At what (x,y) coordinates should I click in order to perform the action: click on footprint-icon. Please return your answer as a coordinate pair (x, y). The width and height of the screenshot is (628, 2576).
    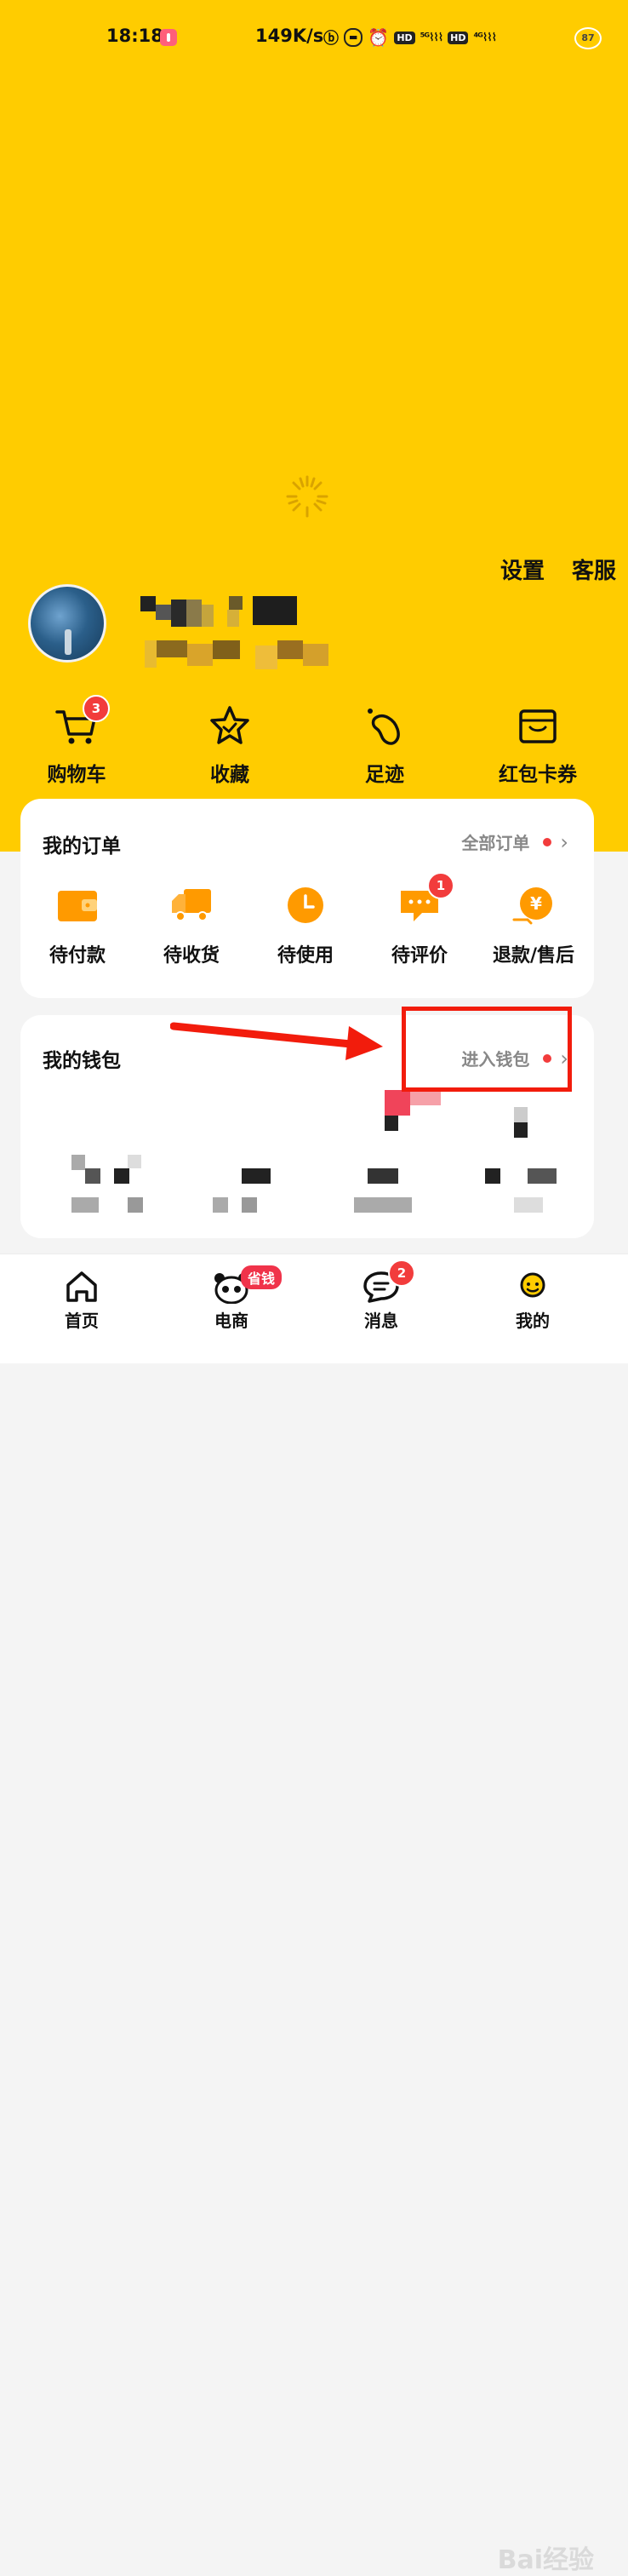
    Looking at the image, I should click on (384, 727).